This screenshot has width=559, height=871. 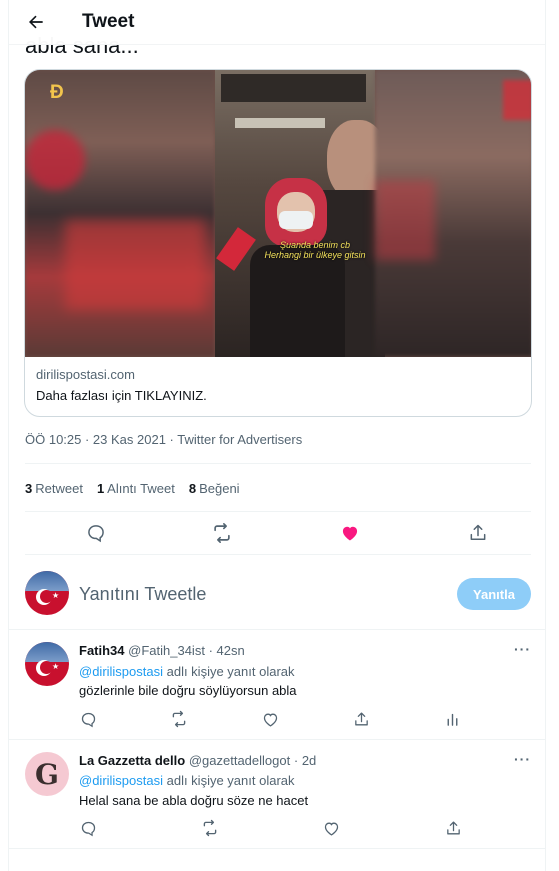 What do you see at coordinates (239, 760) in the screenshot?
I see `author-handle: @gazettadellogot` at bounding box center [239, 760].